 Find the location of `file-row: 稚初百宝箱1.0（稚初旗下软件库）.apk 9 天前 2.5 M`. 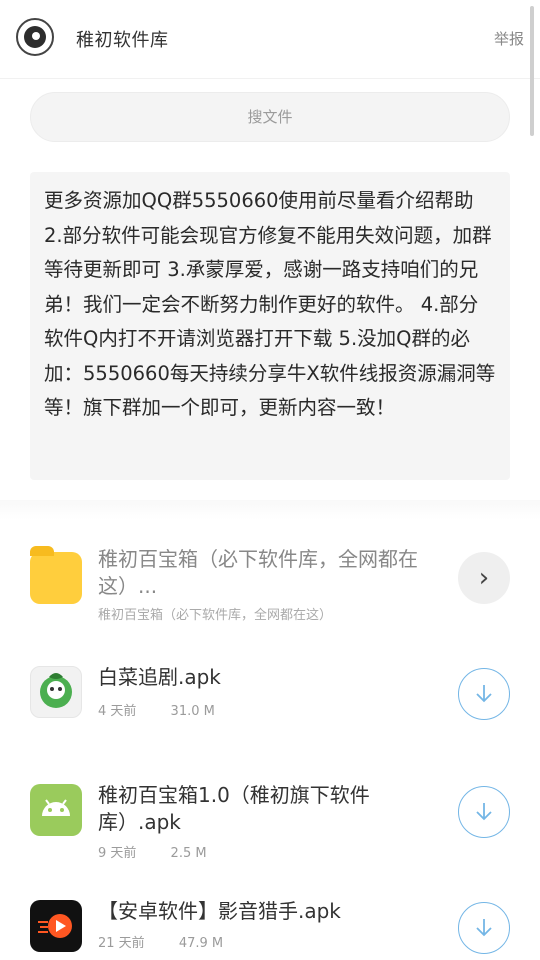

file-row: 稚初百宝箱1.0（稚初旗下软件库）.apk 9 天前 2.5 M is located at coordinates (270, 827).